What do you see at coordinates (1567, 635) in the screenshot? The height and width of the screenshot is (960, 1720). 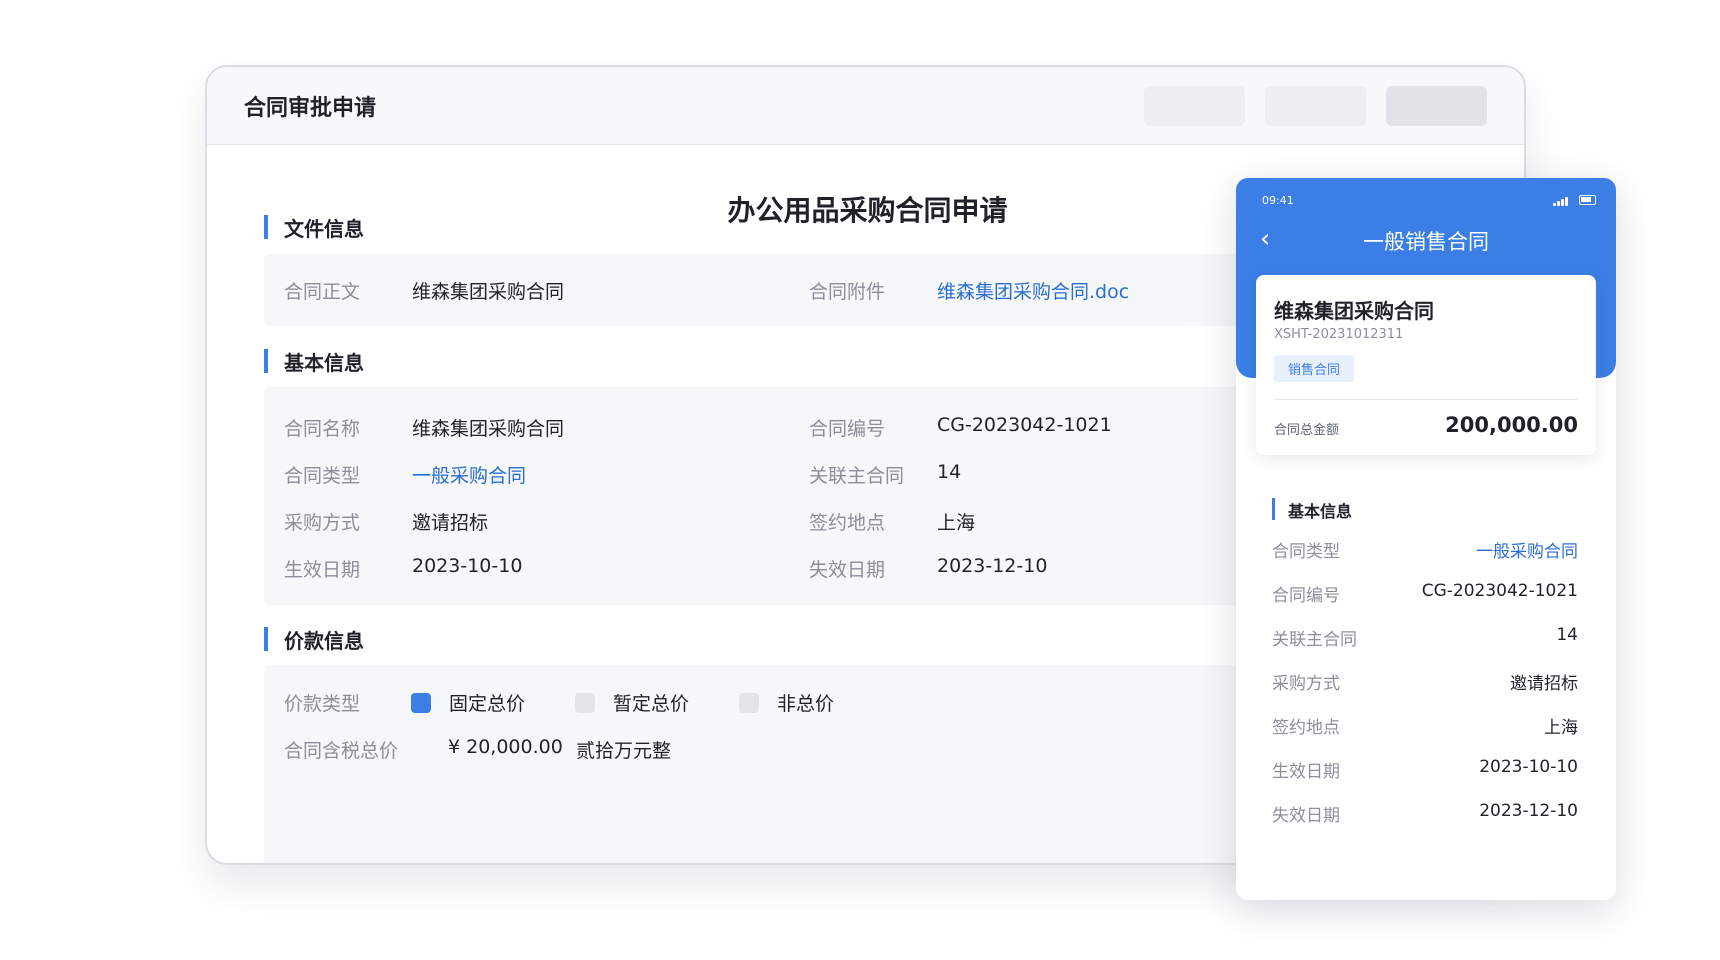 I see `row-value: 14` at bounding box center [1567, 635].